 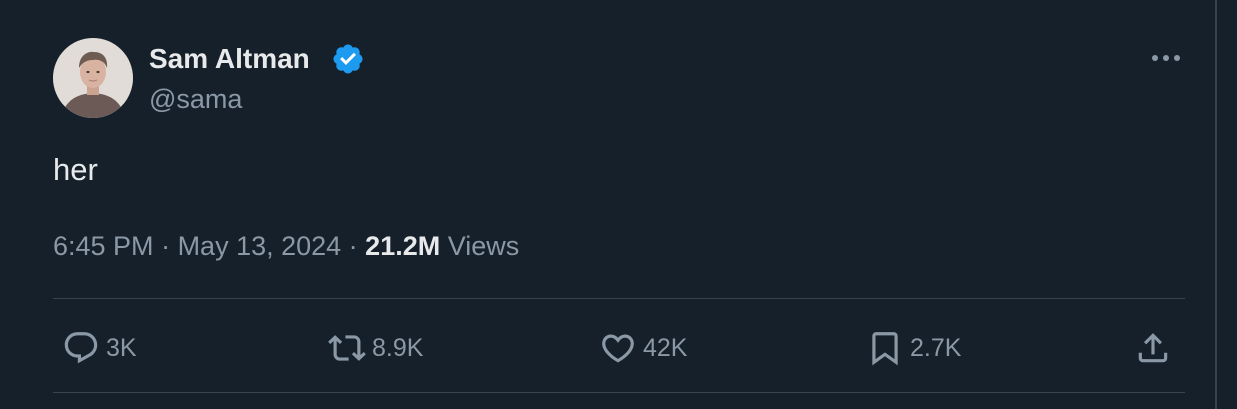 I want to click on column-border, so click(x=1216, y=204).